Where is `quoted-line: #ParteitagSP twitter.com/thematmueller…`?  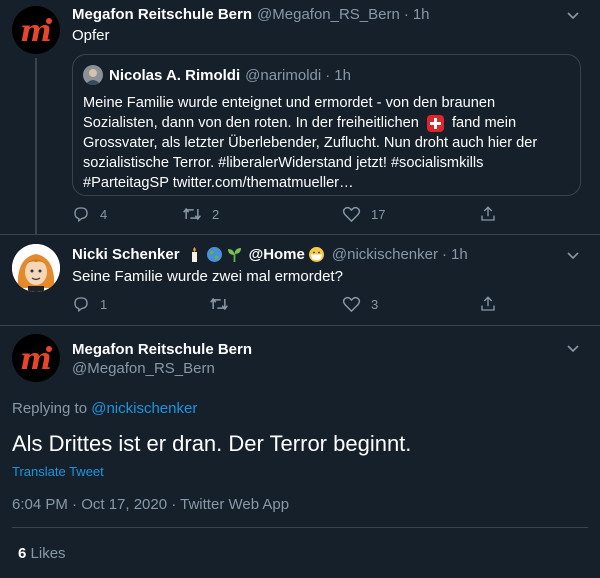
quoted-line: #ParteitagSP twitter.com/thematmueller… is located at coordinates (218, 183).